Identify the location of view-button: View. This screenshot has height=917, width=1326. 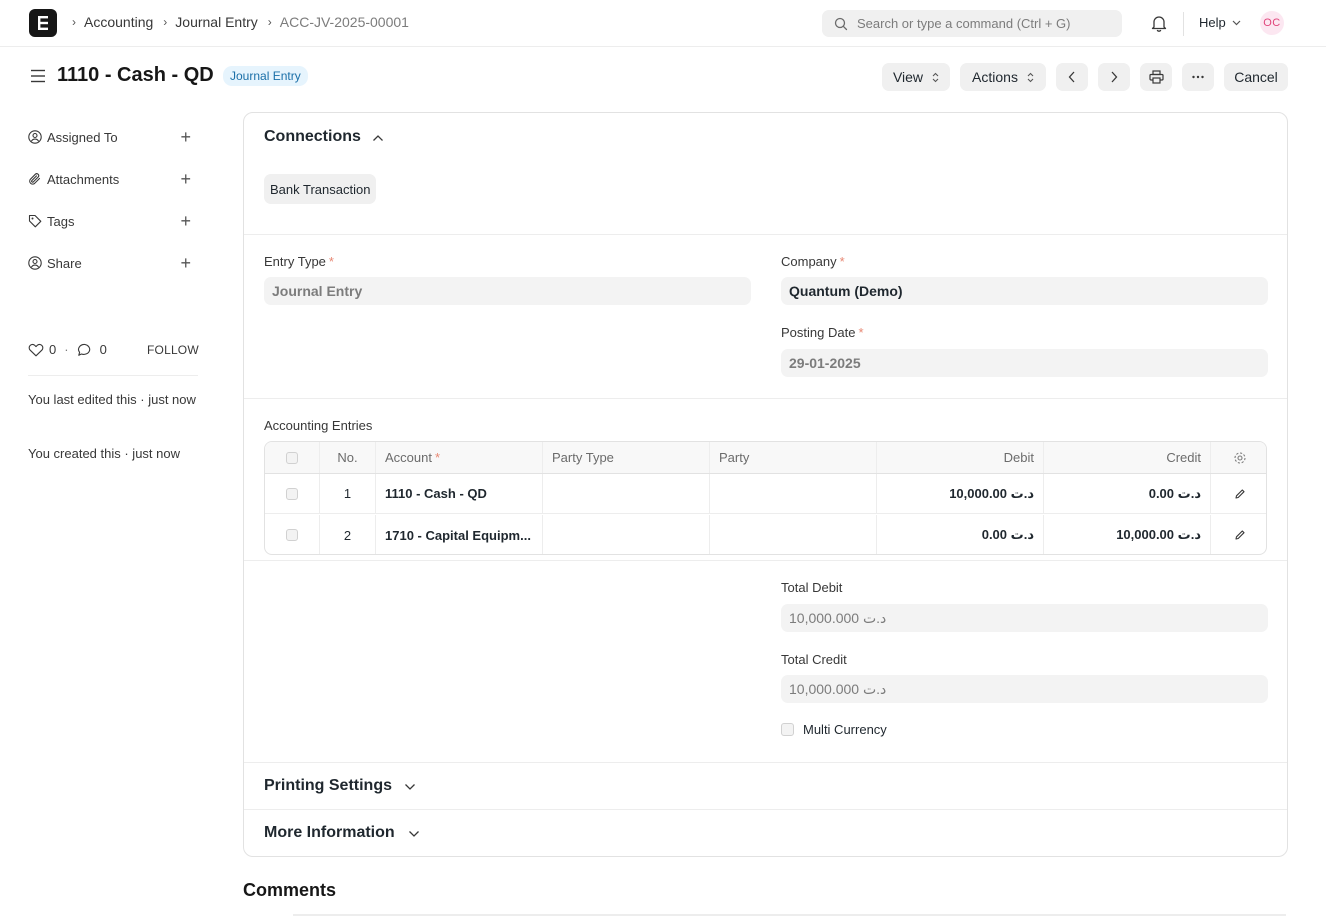
(916, 77).